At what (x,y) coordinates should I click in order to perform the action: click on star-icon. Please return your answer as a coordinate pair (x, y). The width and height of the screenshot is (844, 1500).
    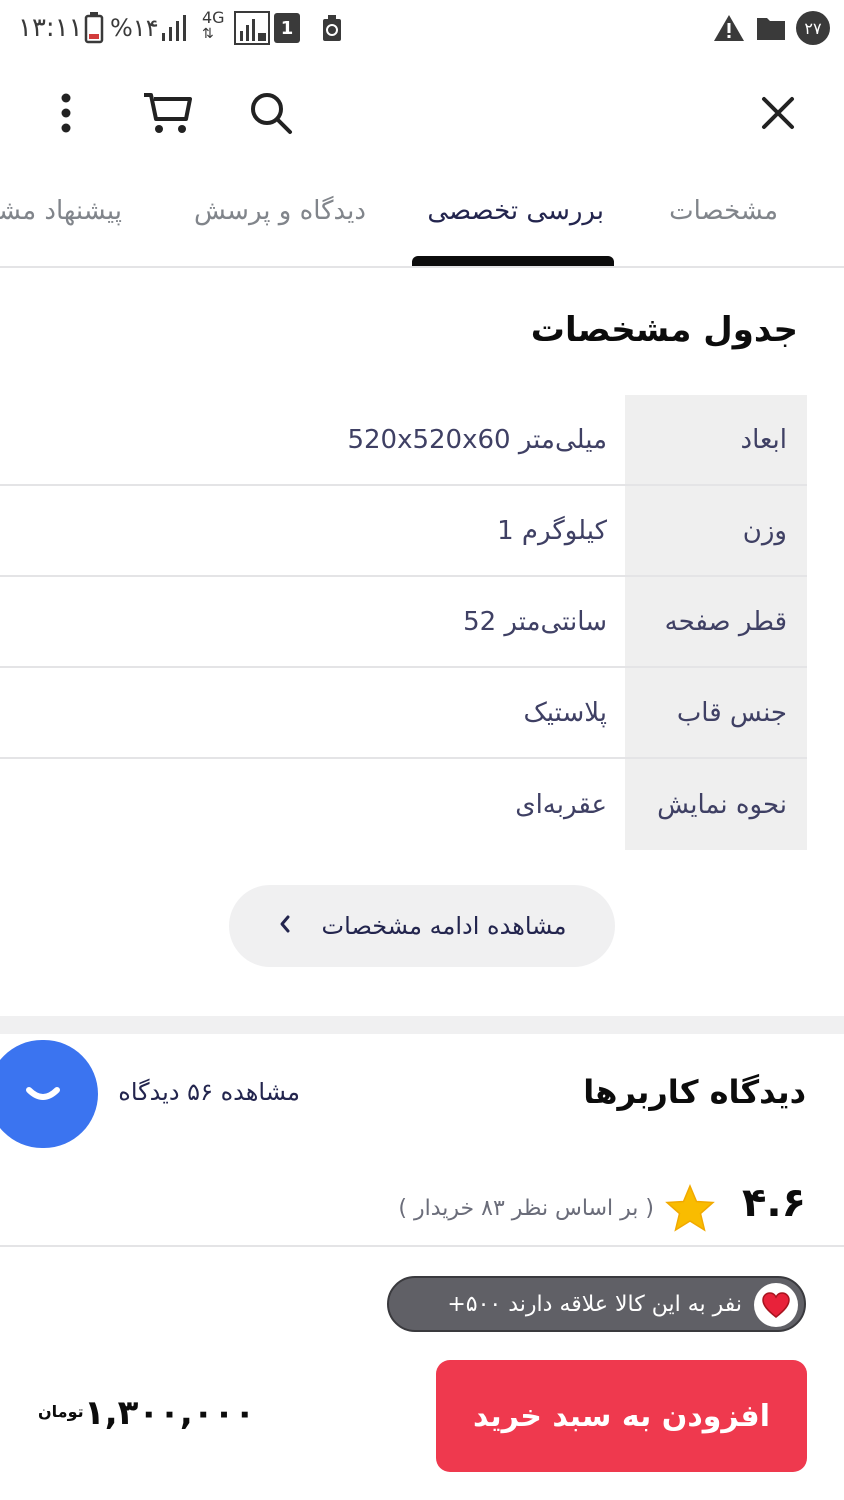
    Looking at the image, I should click on (690, 1208).